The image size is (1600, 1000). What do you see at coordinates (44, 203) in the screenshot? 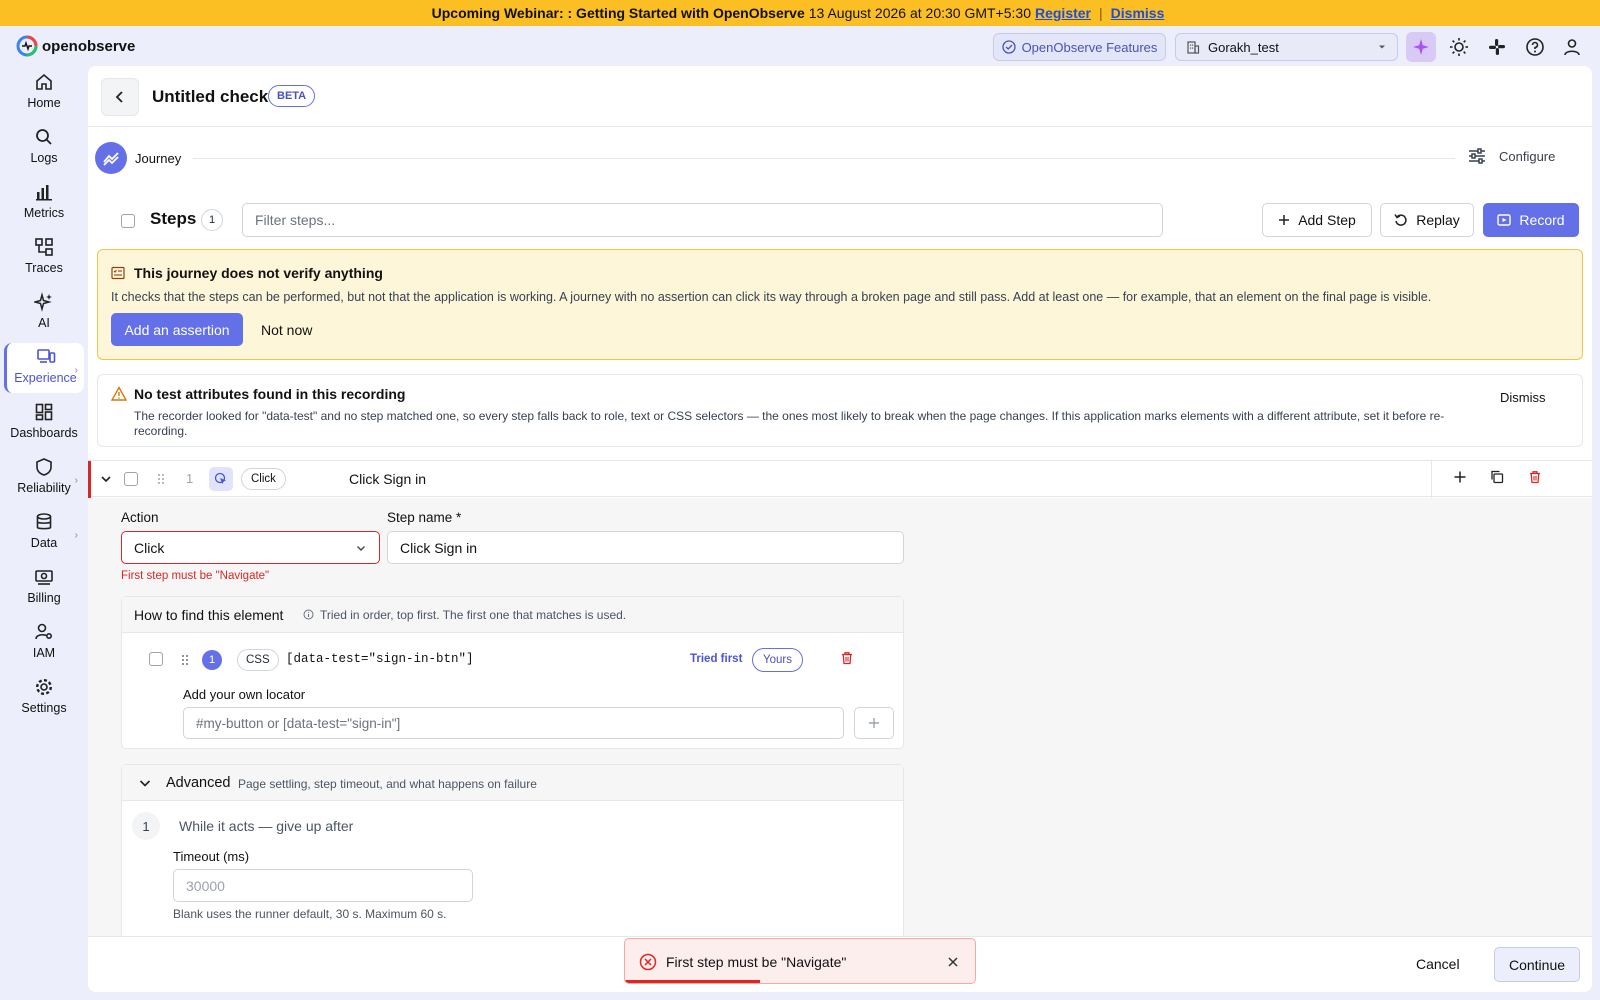
I see `sidebar-item-metrics: Metrics` at bounding box center [44, 203].